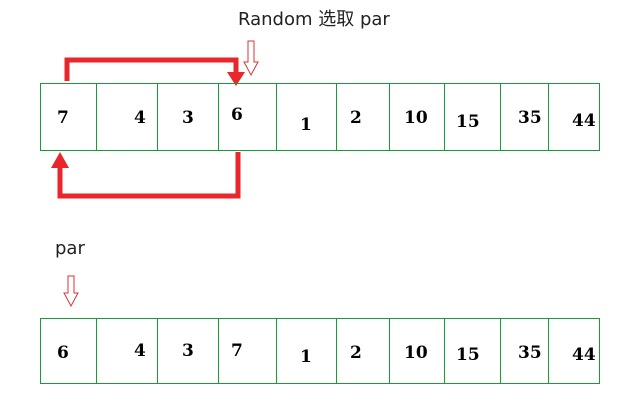 The image size is (634, 401). I want to click on array-before: 7 4 3 6 1 2 10 15 35 44, so click(320, 117).